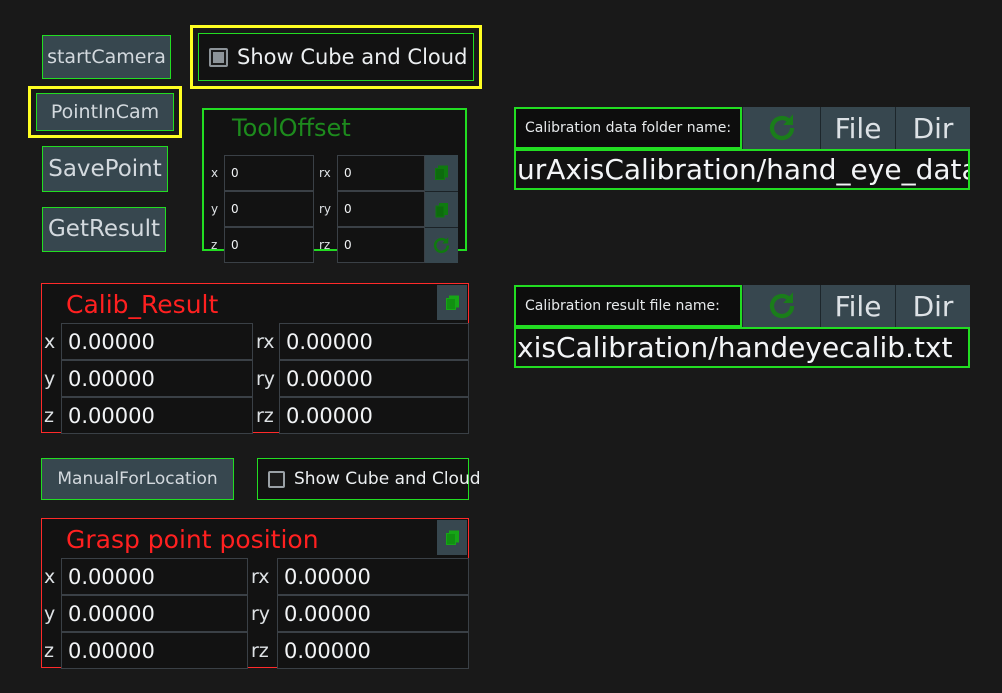  I want to click on grasp-point-right-values: 0.00000 0.00000 0.00000, so click(373, 613).